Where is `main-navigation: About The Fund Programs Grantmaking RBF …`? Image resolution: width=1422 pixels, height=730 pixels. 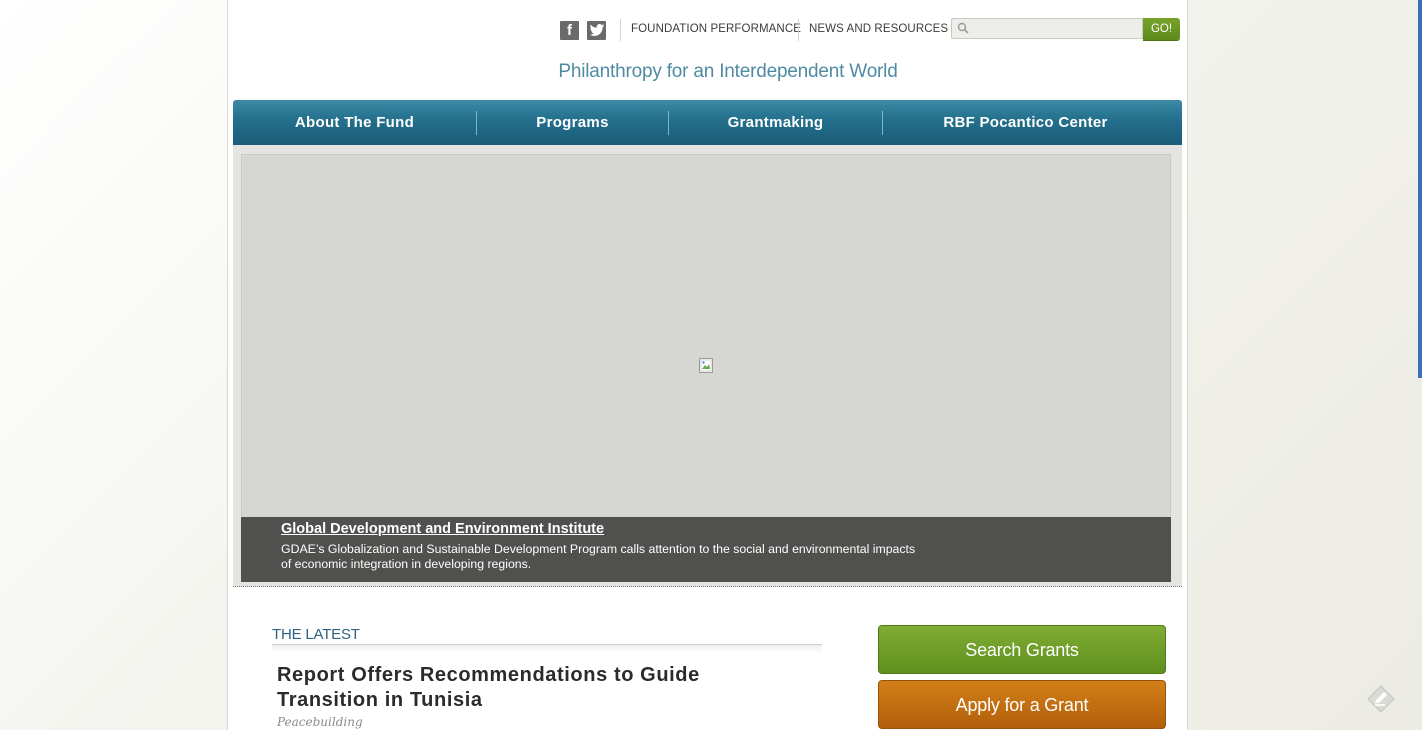
main-navigation: About The Fund Programs Grantmaking RBF … is located at coordinates (707, 122).